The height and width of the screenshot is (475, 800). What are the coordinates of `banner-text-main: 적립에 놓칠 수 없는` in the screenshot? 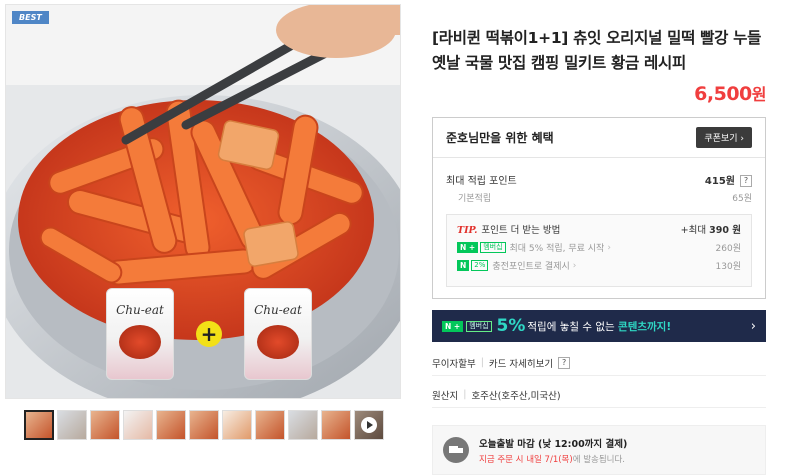 It's located at (573, 326).